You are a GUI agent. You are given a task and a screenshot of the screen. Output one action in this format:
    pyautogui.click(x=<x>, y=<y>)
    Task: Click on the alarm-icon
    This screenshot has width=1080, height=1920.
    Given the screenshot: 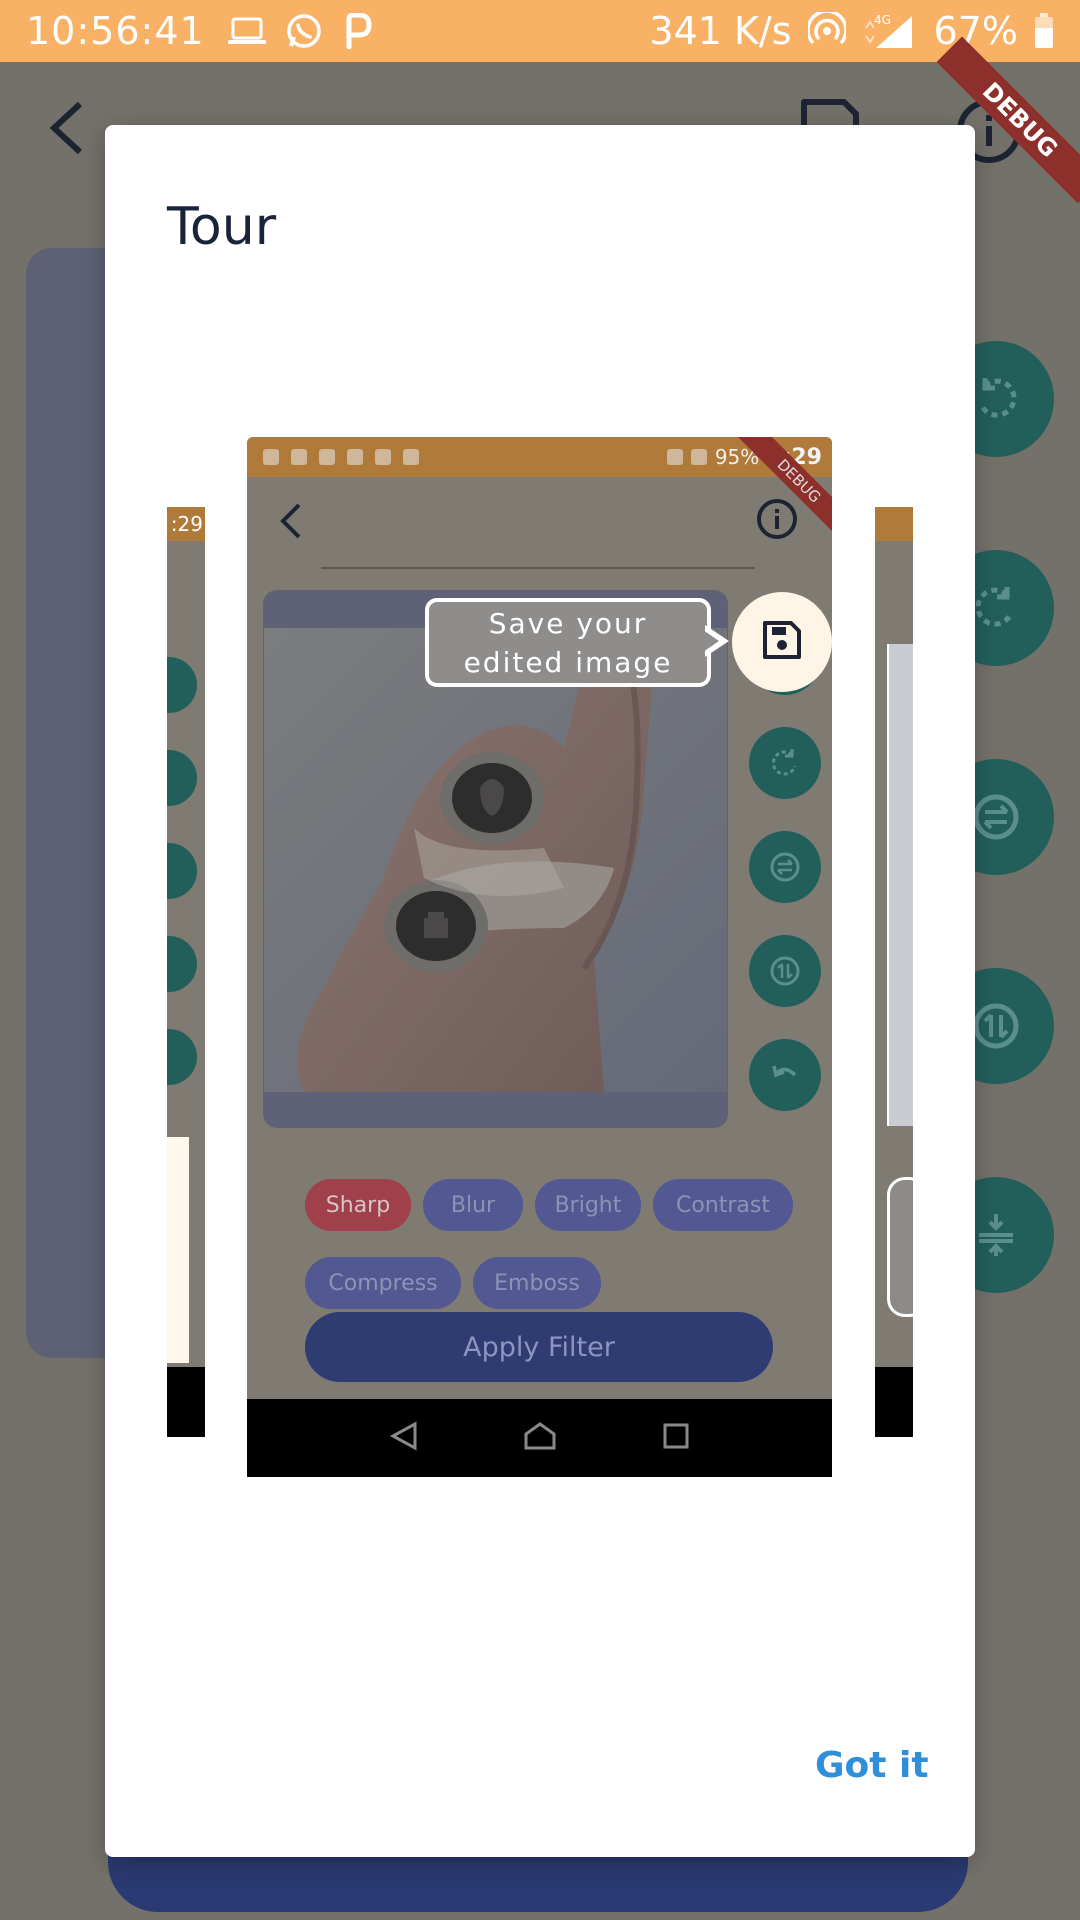 What is the action you would take?
    pyautogui.click(x=674, y=457)
    